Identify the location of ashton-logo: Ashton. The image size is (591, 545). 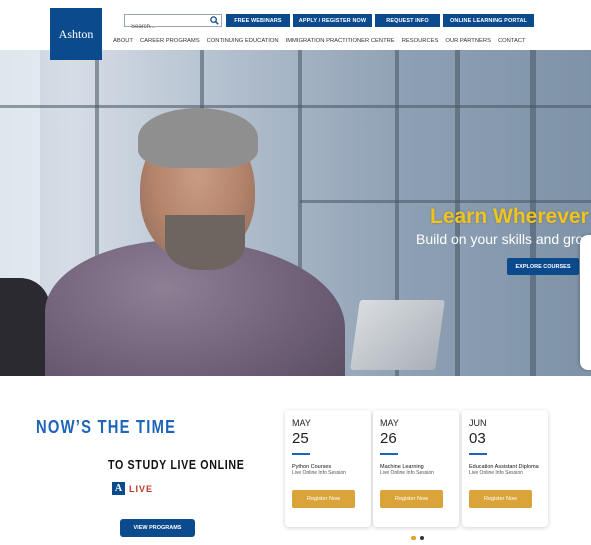
(76, 34).